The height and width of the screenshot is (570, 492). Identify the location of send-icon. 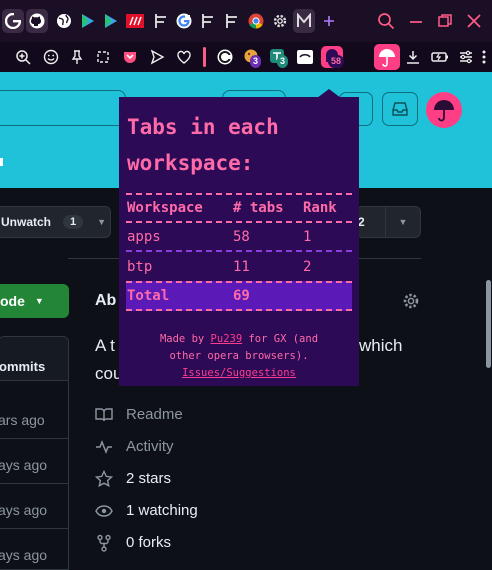
(157, 57).